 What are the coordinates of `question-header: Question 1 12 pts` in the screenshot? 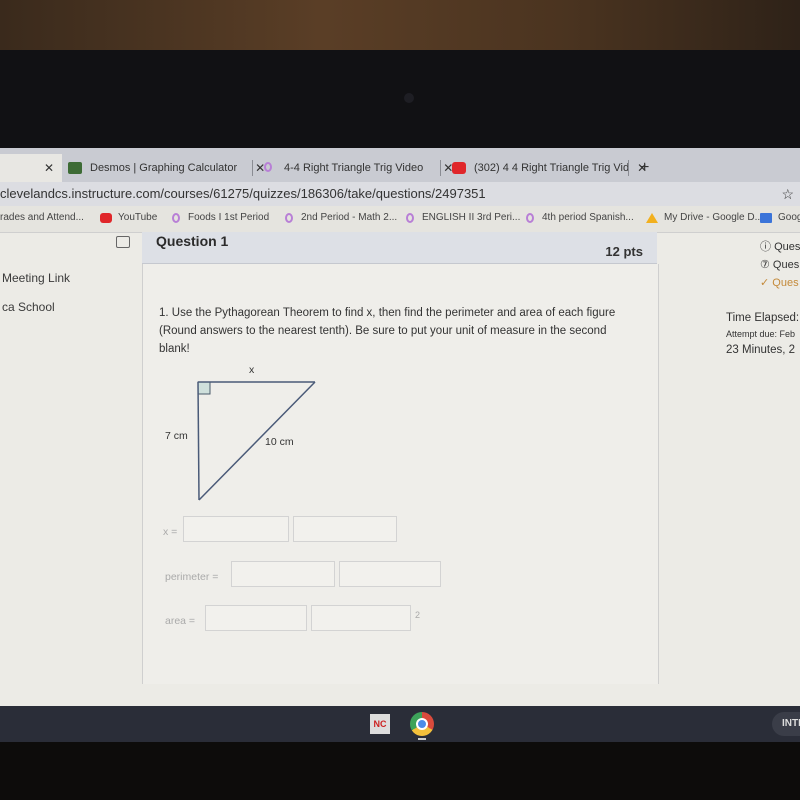 It's located at (399, 248).